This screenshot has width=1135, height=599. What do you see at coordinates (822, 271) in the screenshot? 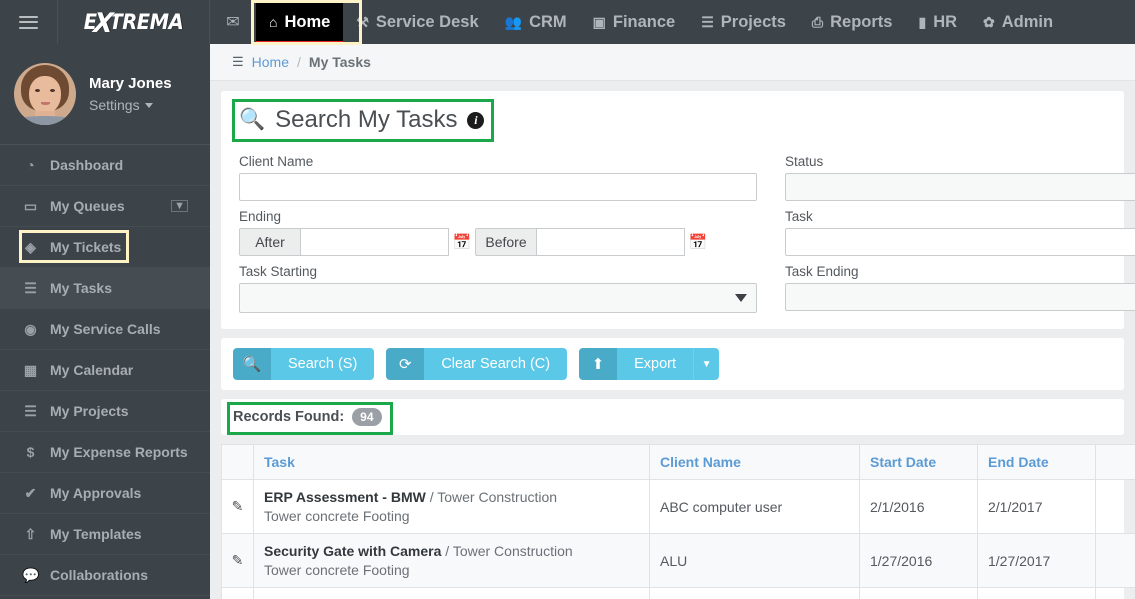
I see `task-ending-label: Task Ending` at bounding box center [822, 271].